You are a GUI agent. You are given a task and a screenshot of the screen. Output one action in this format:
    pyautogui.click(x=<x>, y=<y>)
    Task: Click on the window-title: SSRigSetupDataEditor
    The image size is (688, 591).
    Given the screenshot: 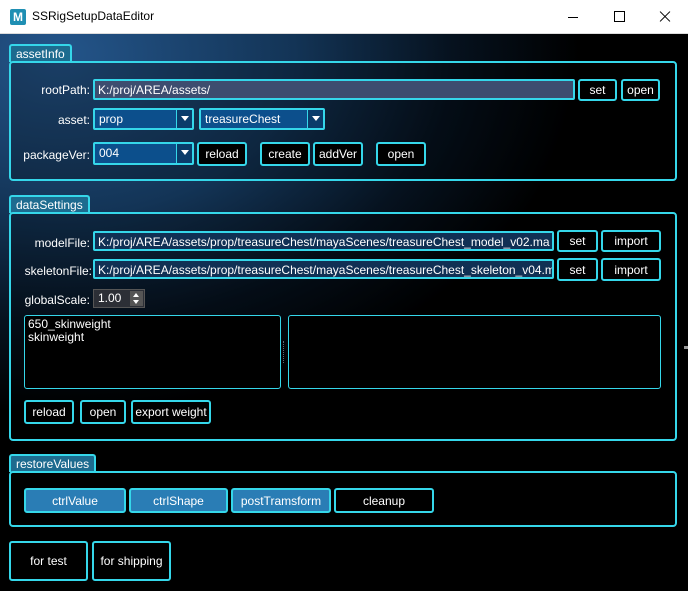 What is the action you would take?
    pyautogui.click(x=93, y=16)
    